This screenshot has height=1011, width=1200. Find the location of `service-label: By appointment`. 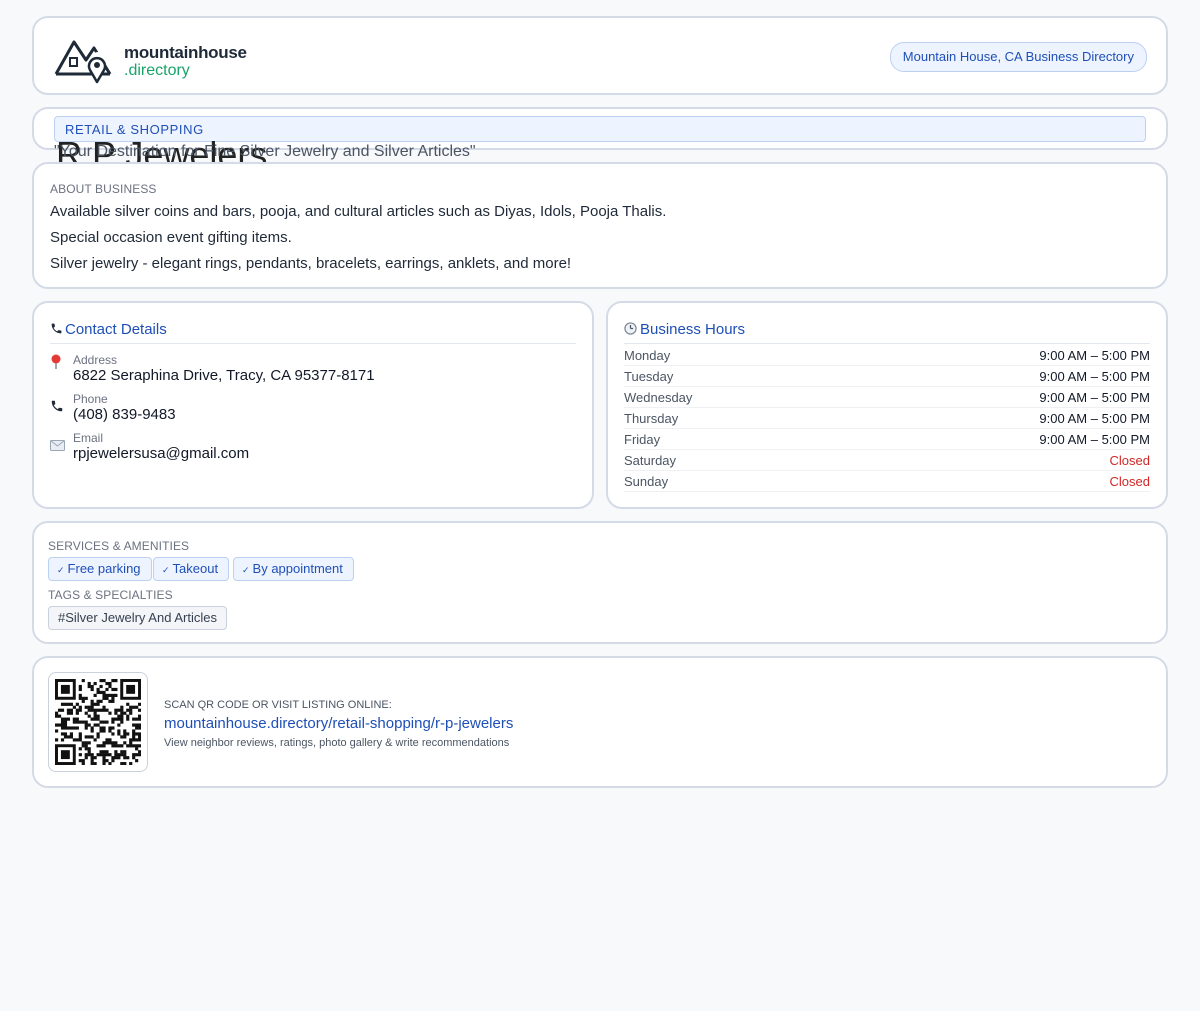

service-label: By appointment is located at coordinates (297, 568).